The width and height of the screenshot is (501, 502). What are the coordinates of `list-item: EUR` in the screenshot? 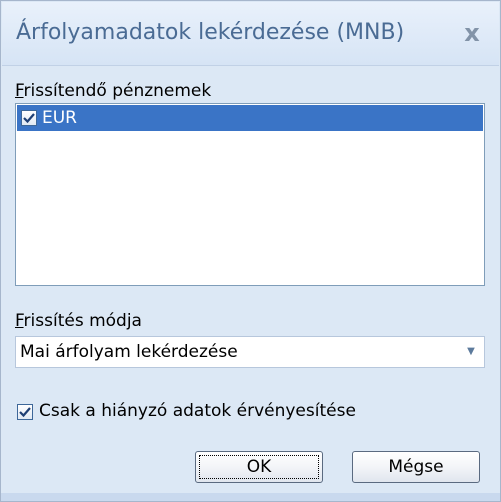 It's located at (250, 118).